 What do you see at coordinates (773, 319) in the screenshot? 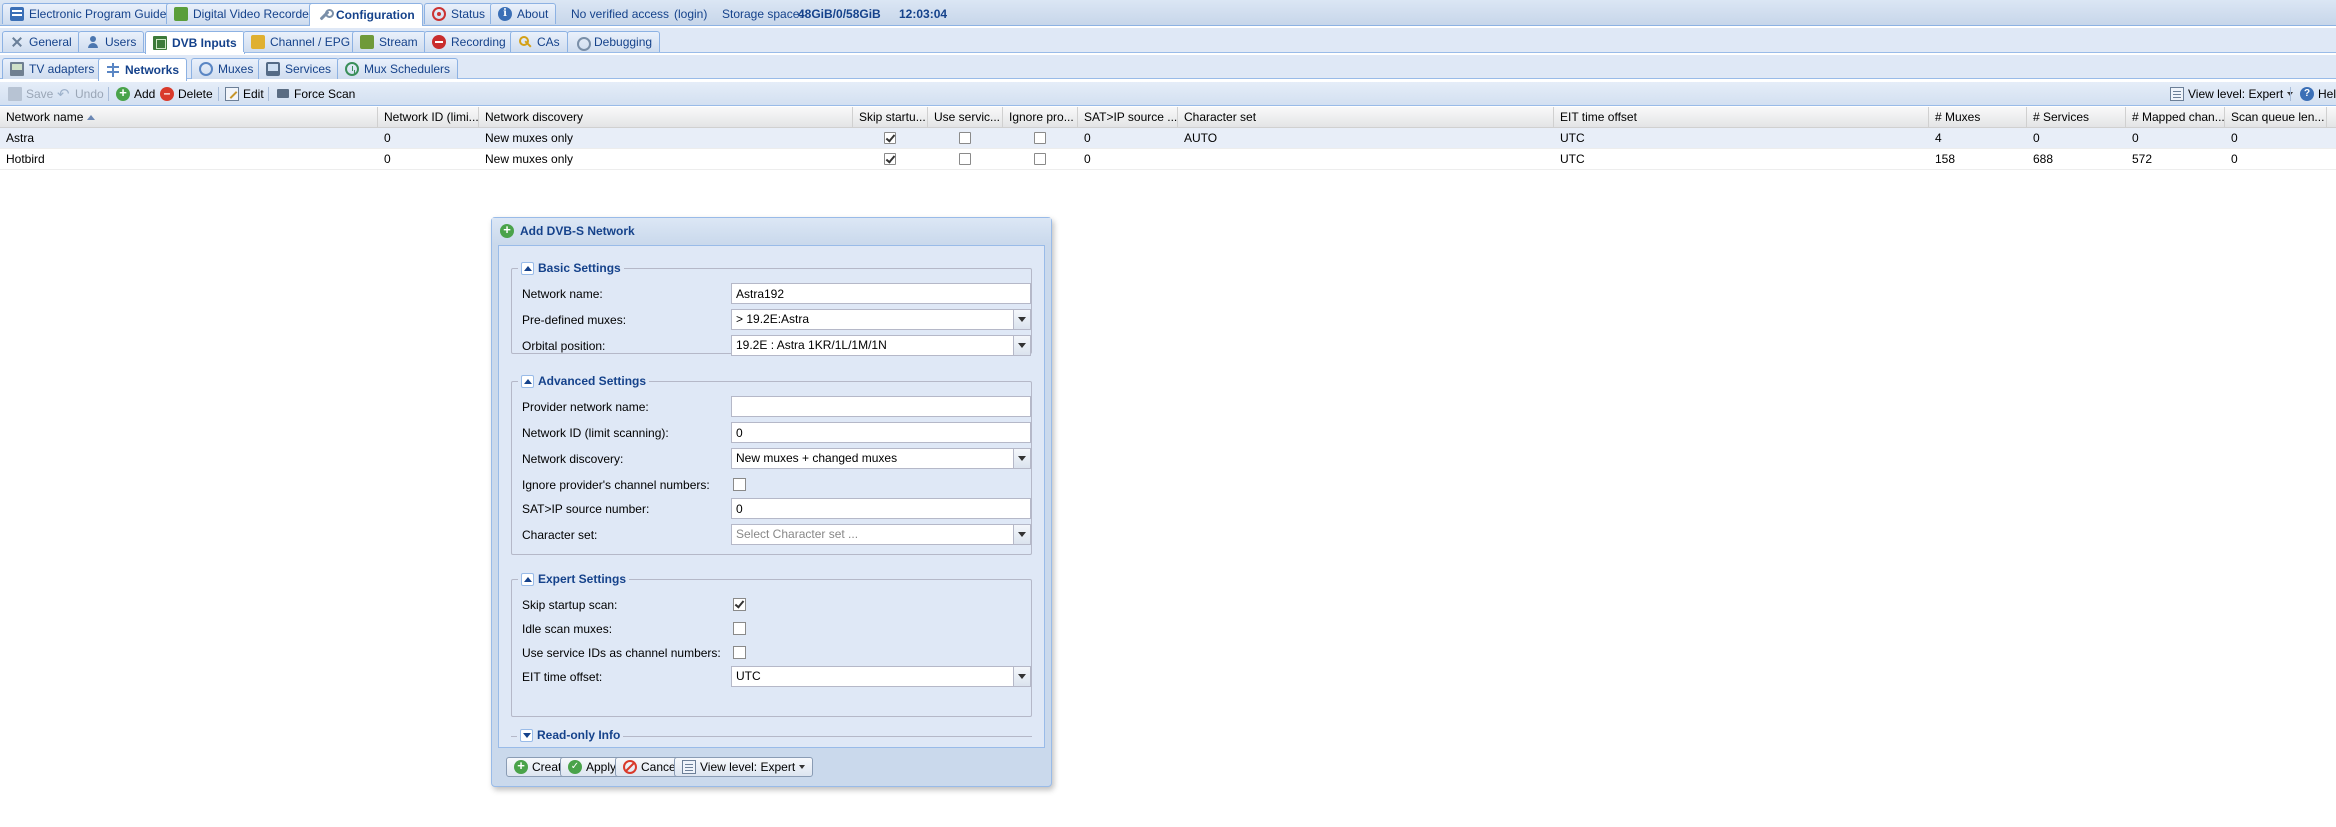
I see `predefined-muxes-value: > 19.2E:Astra` at bounding box center [773, 319].